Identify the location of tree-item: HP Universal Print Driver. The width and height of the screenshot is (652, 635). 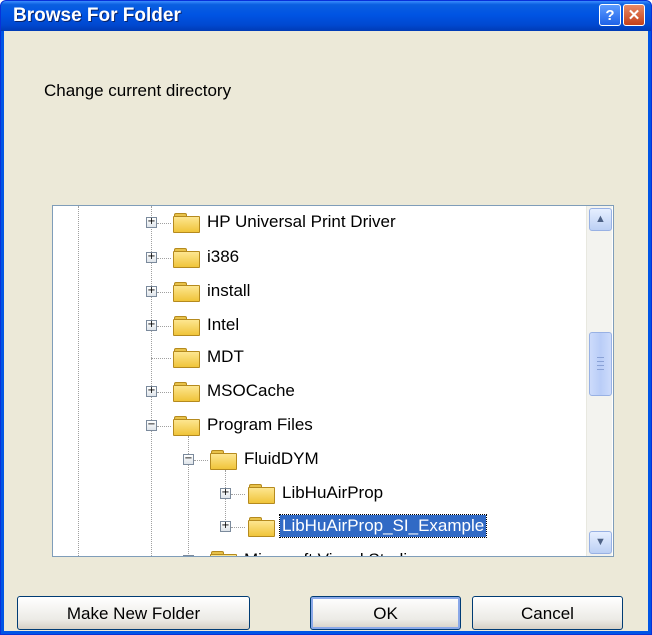
(301, 222).